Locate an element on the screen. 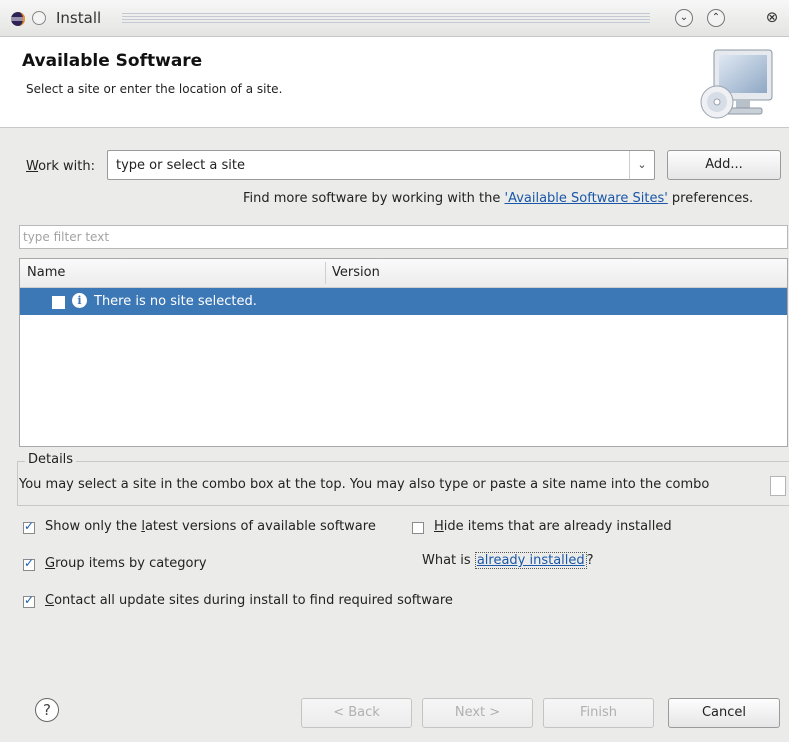  monitor-cd-icon is located at coordinates (736, 84).